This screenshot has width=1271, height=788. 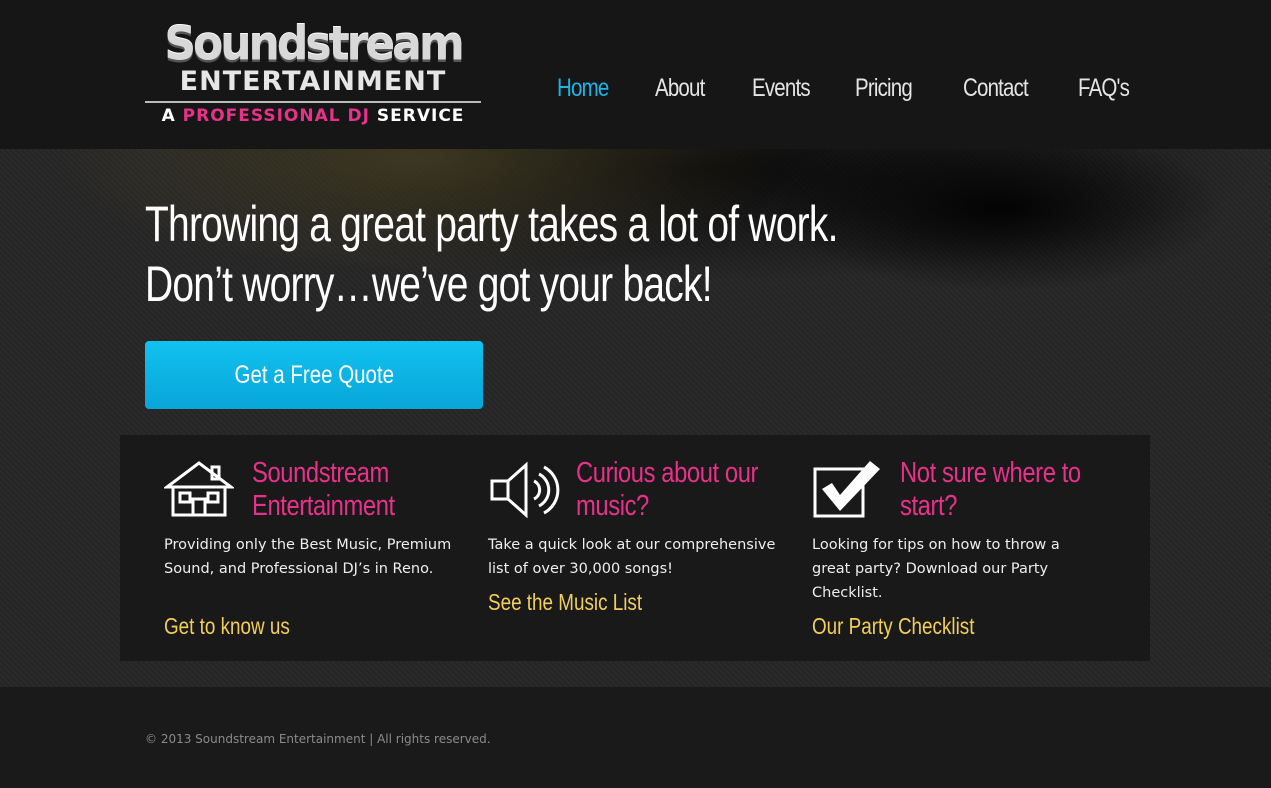 I want to click on tagline-pro: PROFESSIONAL DJ, so click(x=276, y=116).